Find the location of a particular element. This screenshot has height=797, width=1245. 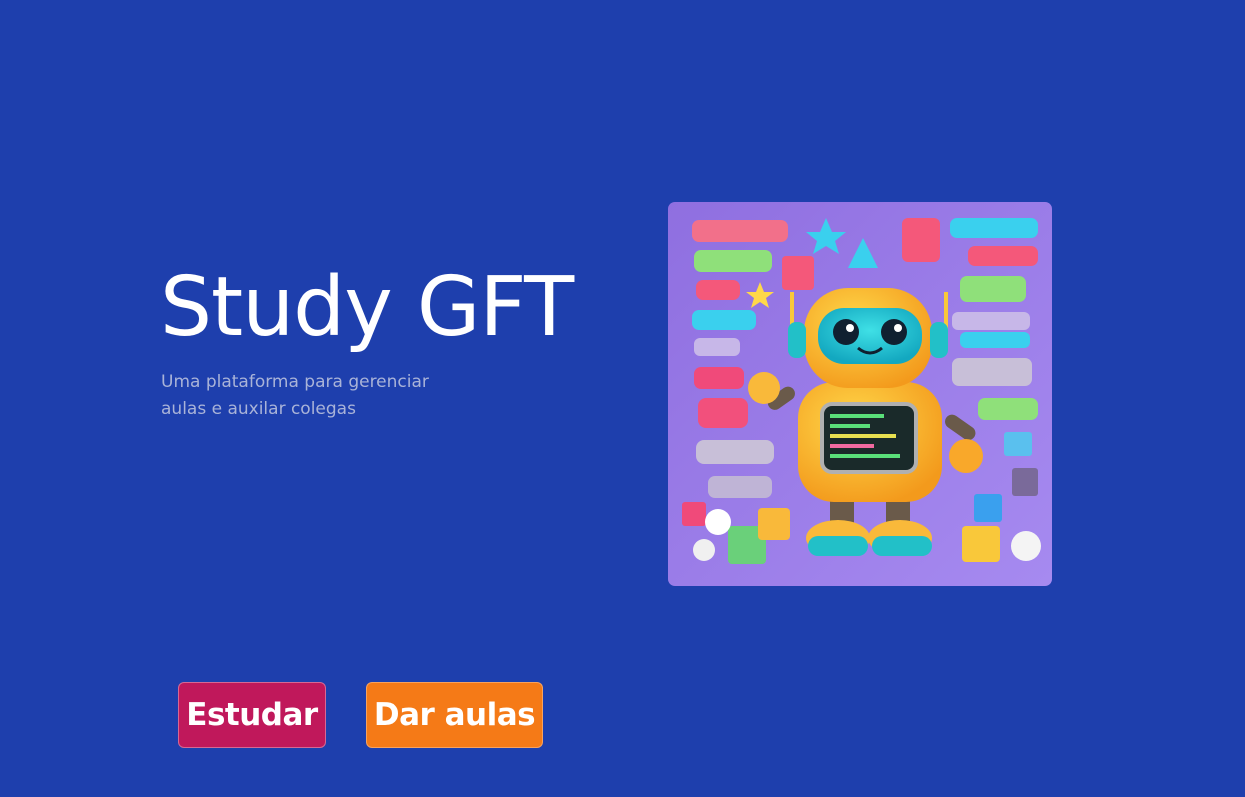

robot-illustration is located at coordinates (860, 394).